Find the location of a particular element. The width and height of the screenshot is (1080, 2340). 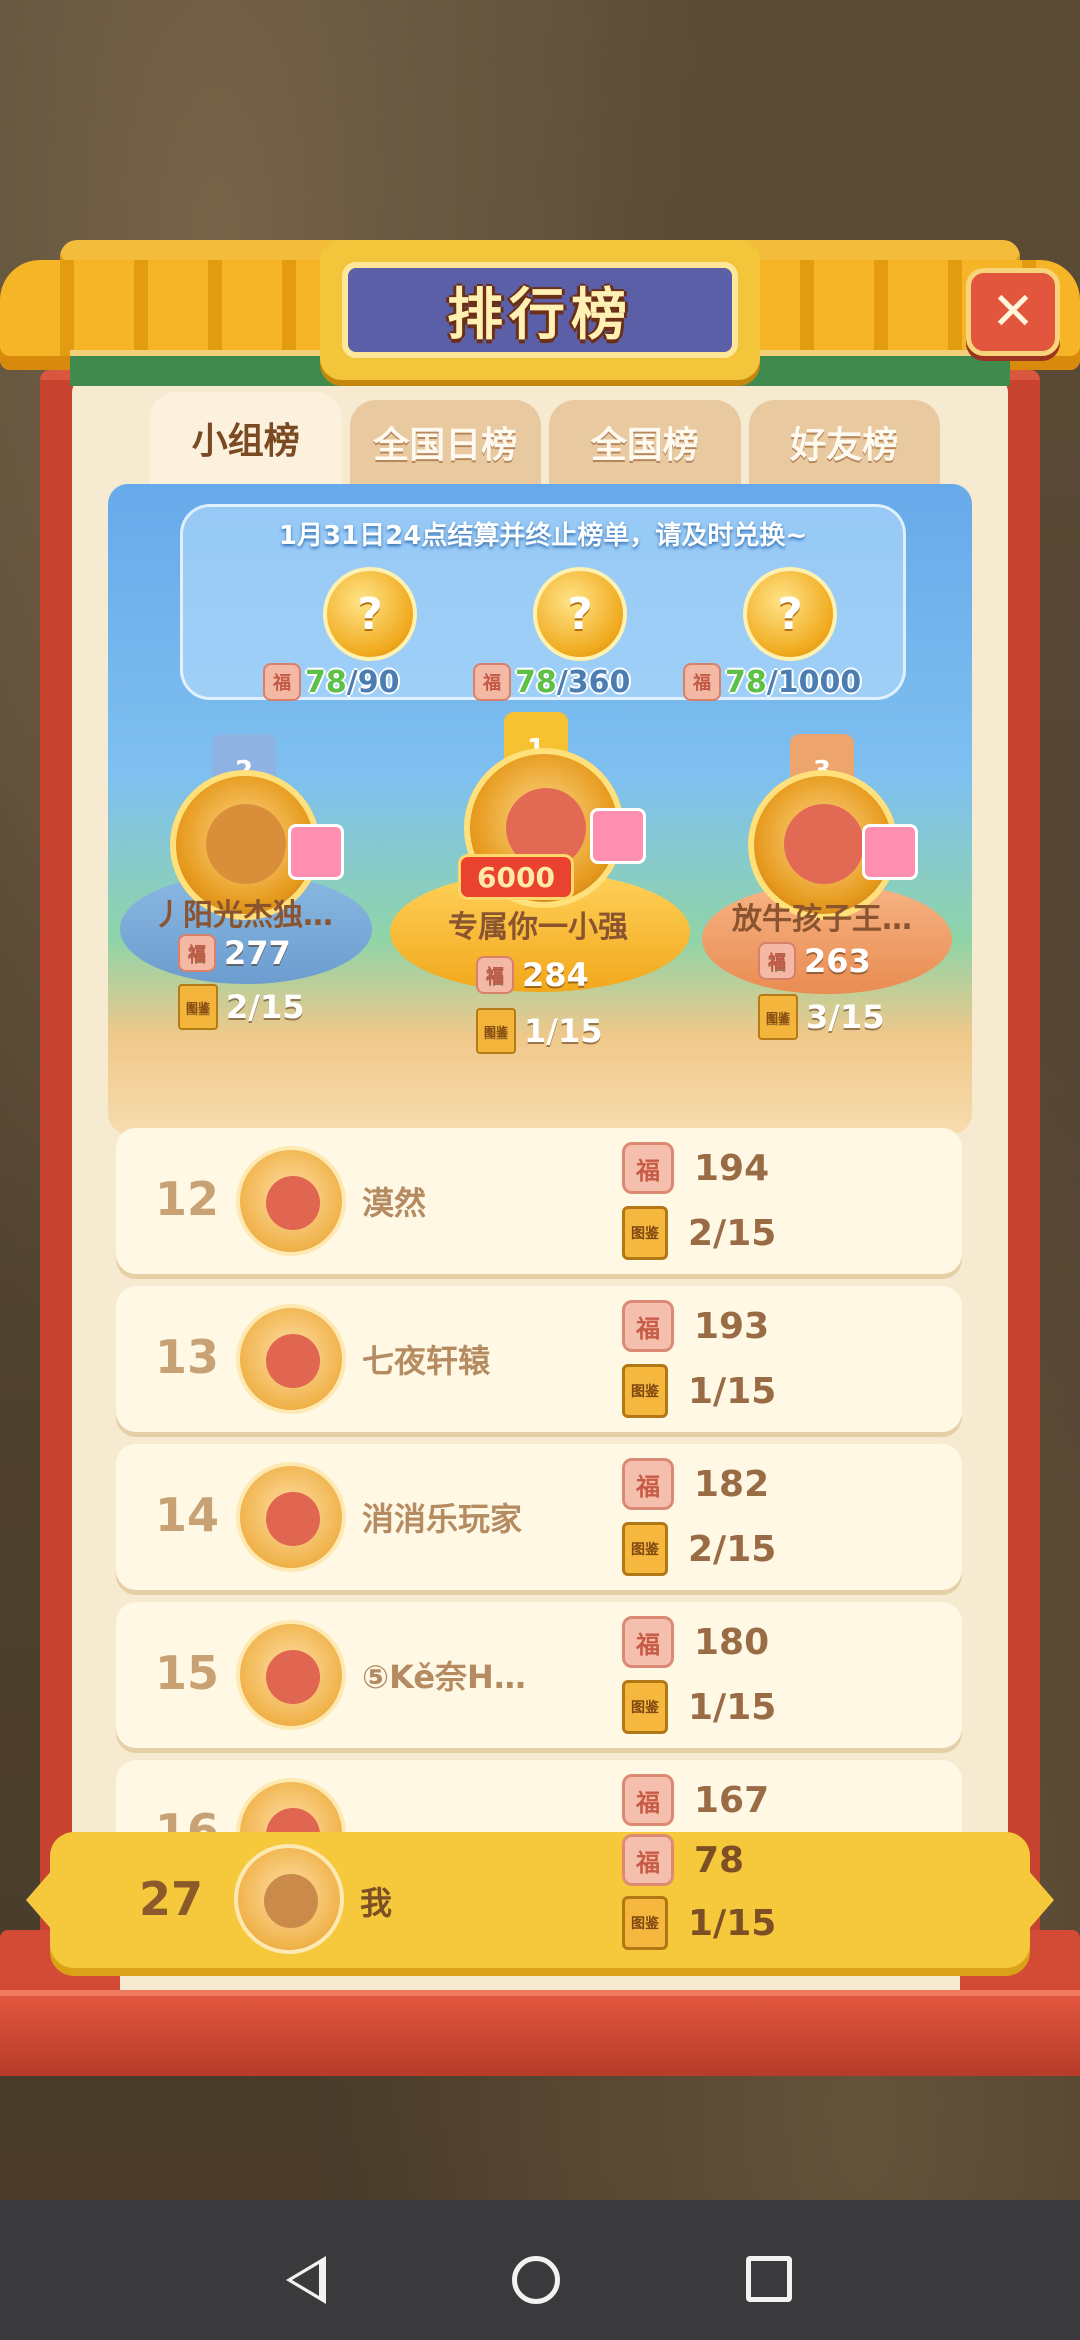

list-item: 12 漠然 福 194 图鉴 2/15 is located at coordinates (539, 1201).